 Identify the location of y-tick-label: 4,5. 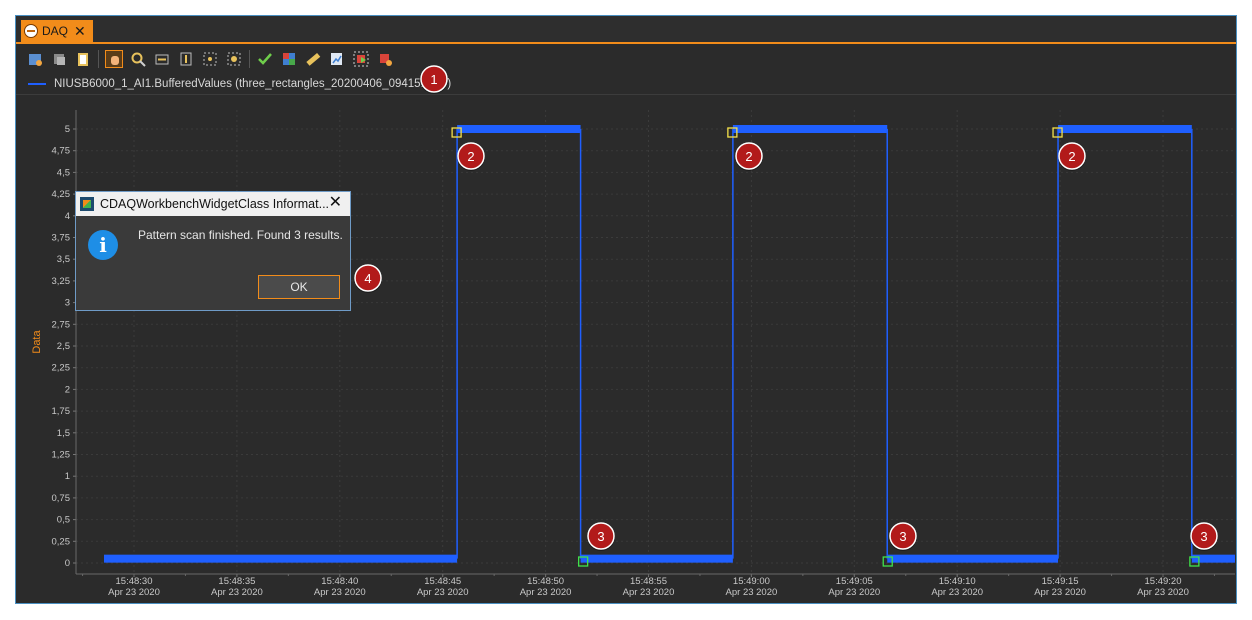
(63, 172).